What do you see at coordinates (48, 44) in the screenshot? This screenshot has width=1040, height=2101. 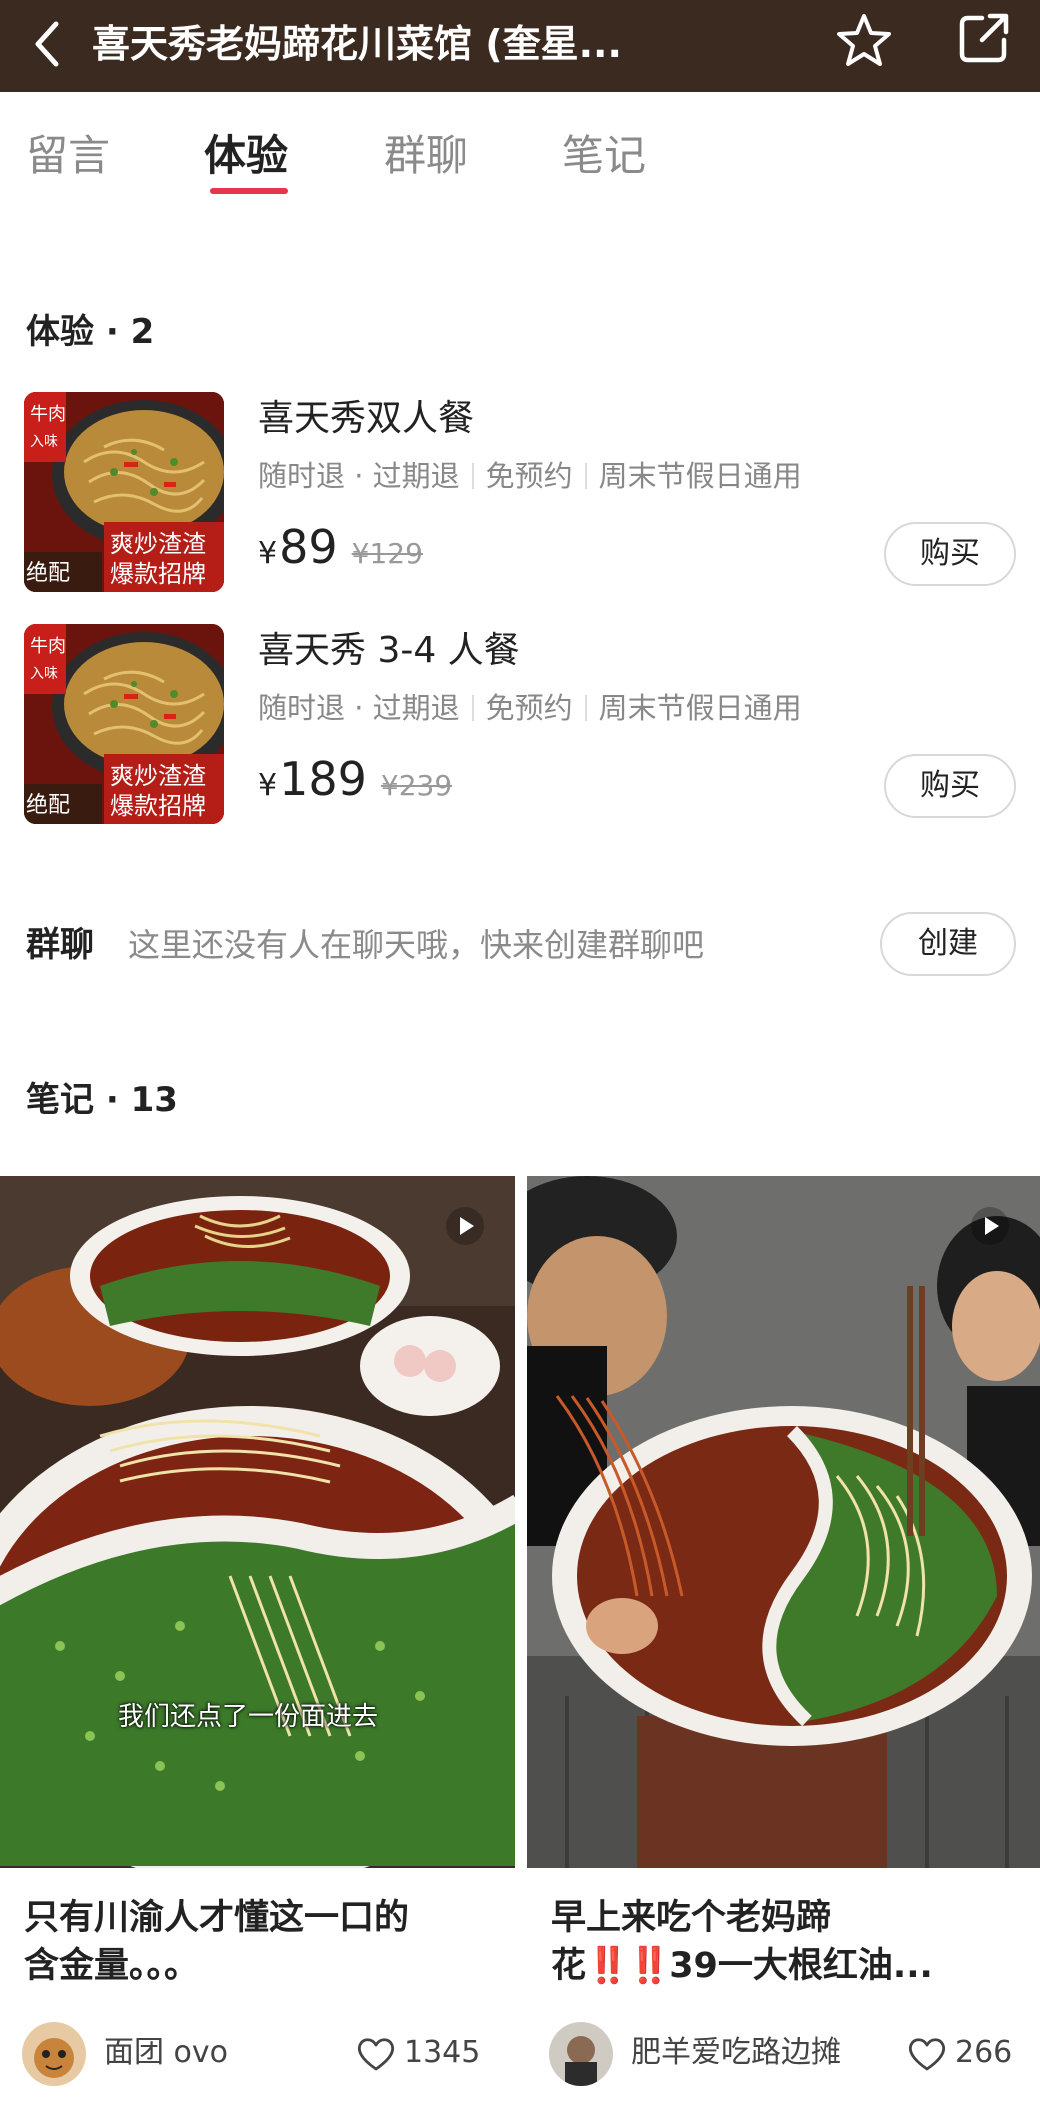 I see `chevron-left-icon` at bounding box center [48, 44].